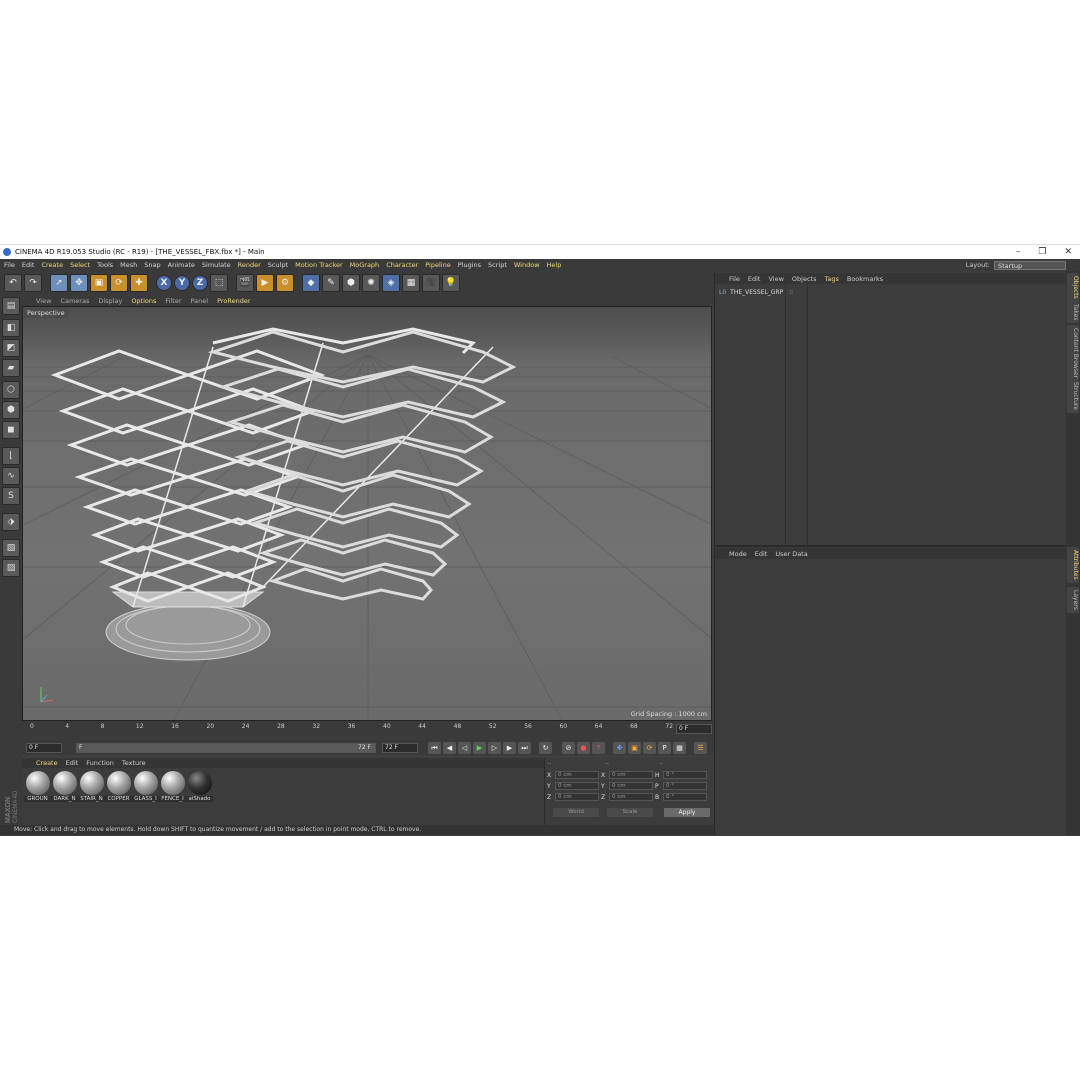  I want to click on cube-primitive-icon: ◆, so click(311, 283).